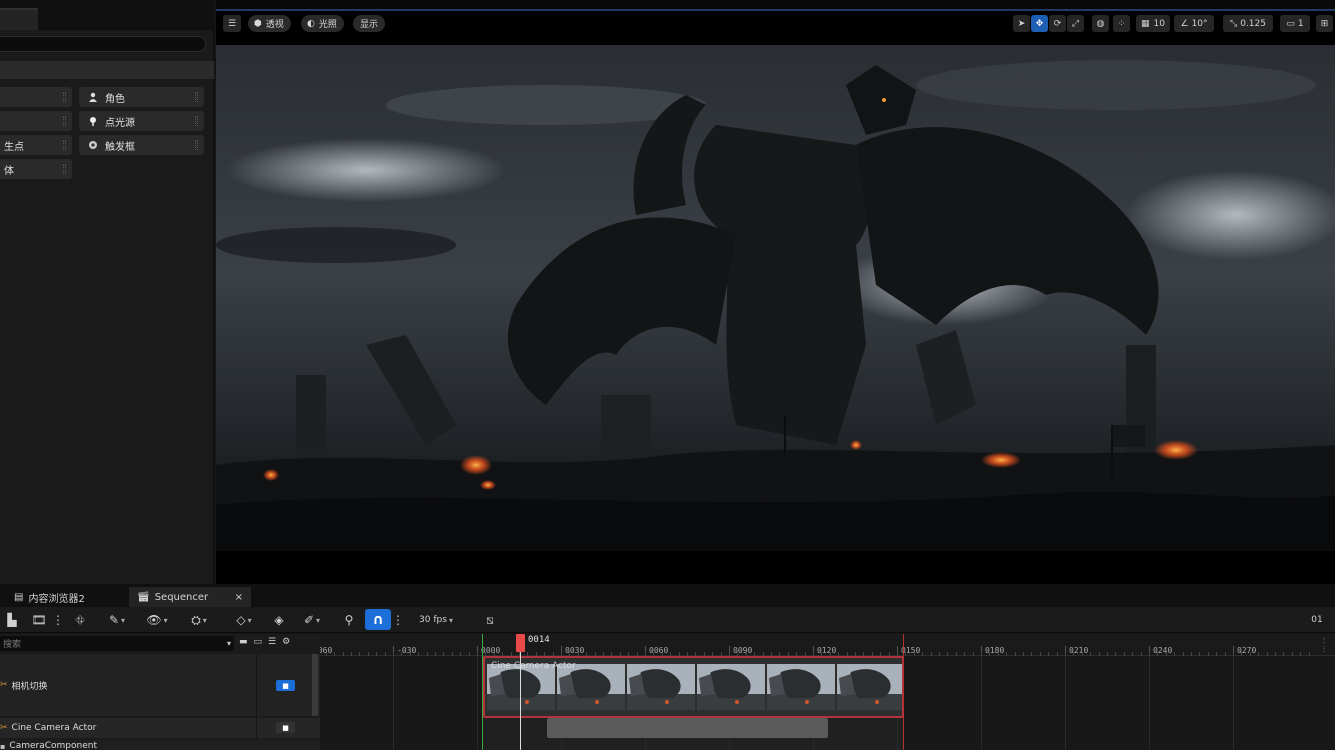  What do you see at coordinates (243, 642) in the screenshot?
I see `collapse-icon: ▬` at bounding box center [243, 642].